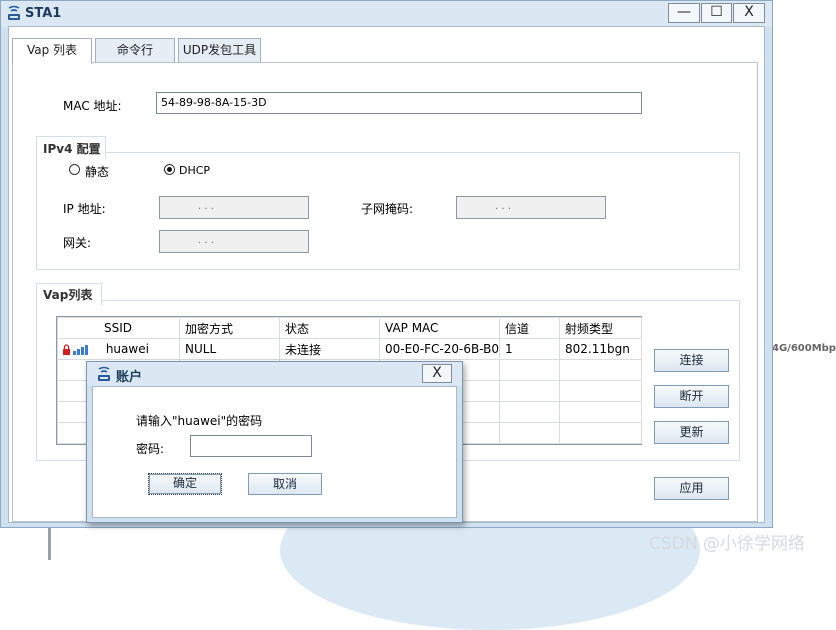  I want to click on ip-dots: . . ., so click(206, 206).